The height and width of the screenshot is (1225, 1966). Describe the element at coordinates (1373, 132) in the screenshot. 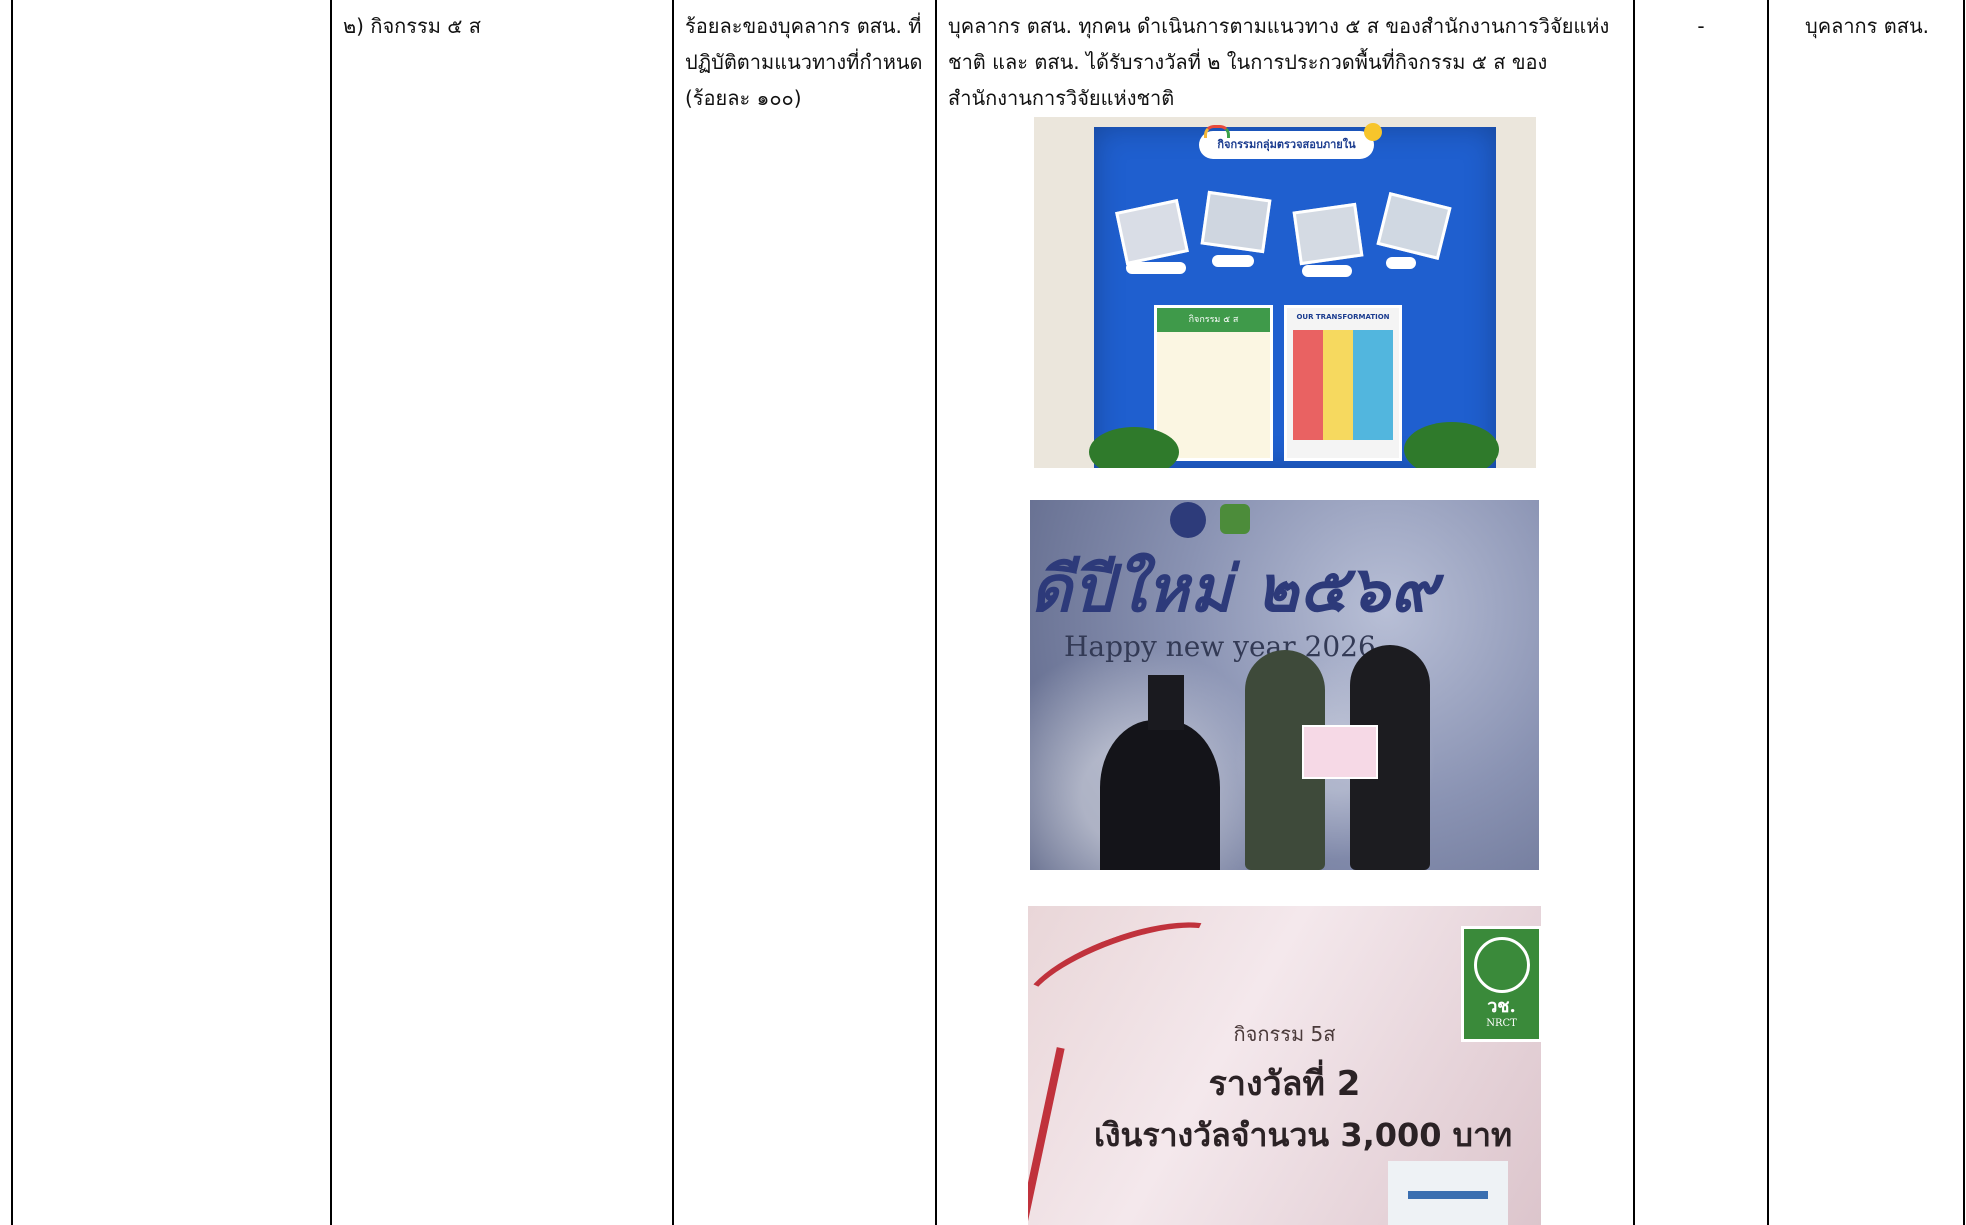

I see `sun-icon` at that location.